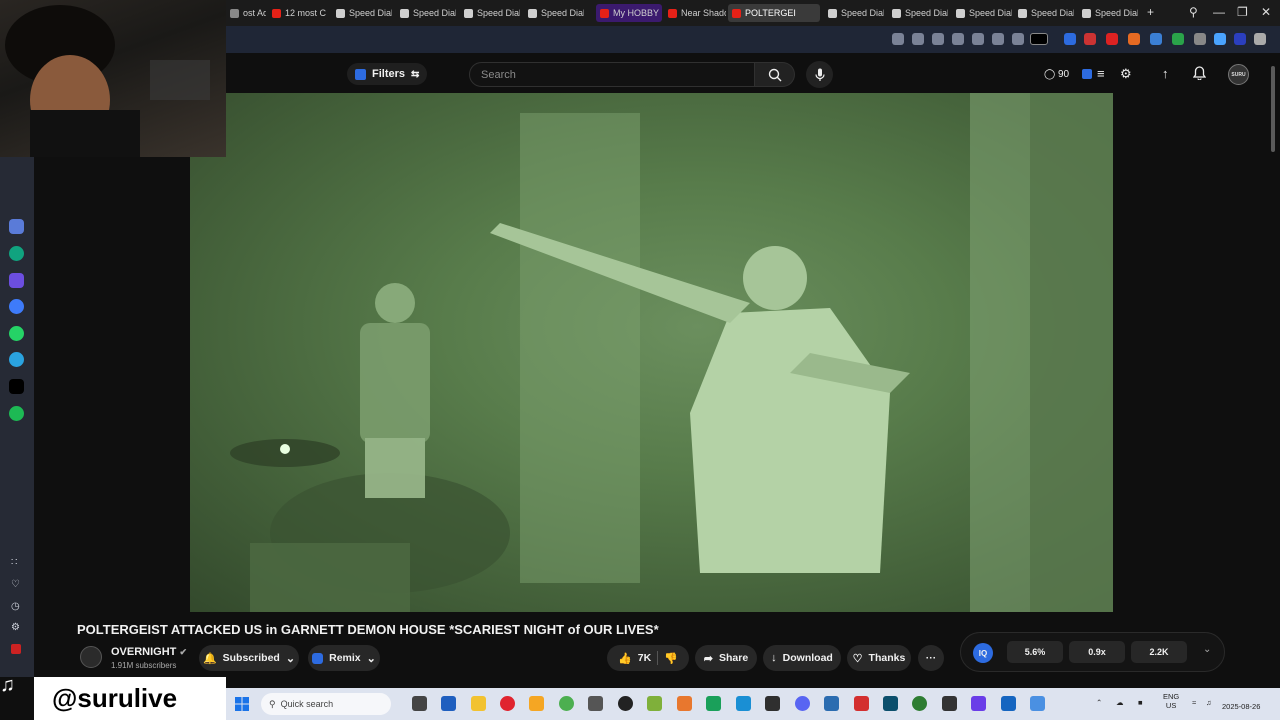 The height and width of the screenshot is (720, 1280). Describe the element at coordinates (15, 627) in the screenshot. I see `settings-icon: ⚙` at that location.